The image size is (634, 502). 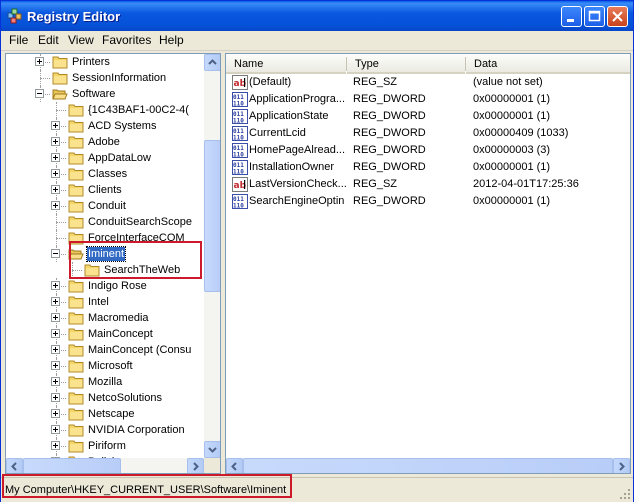 What do you see at coordinates (105, 350) in the screenshot?
I see `tree-item: MainConcept (Consu` at bounding box center [105, 350].